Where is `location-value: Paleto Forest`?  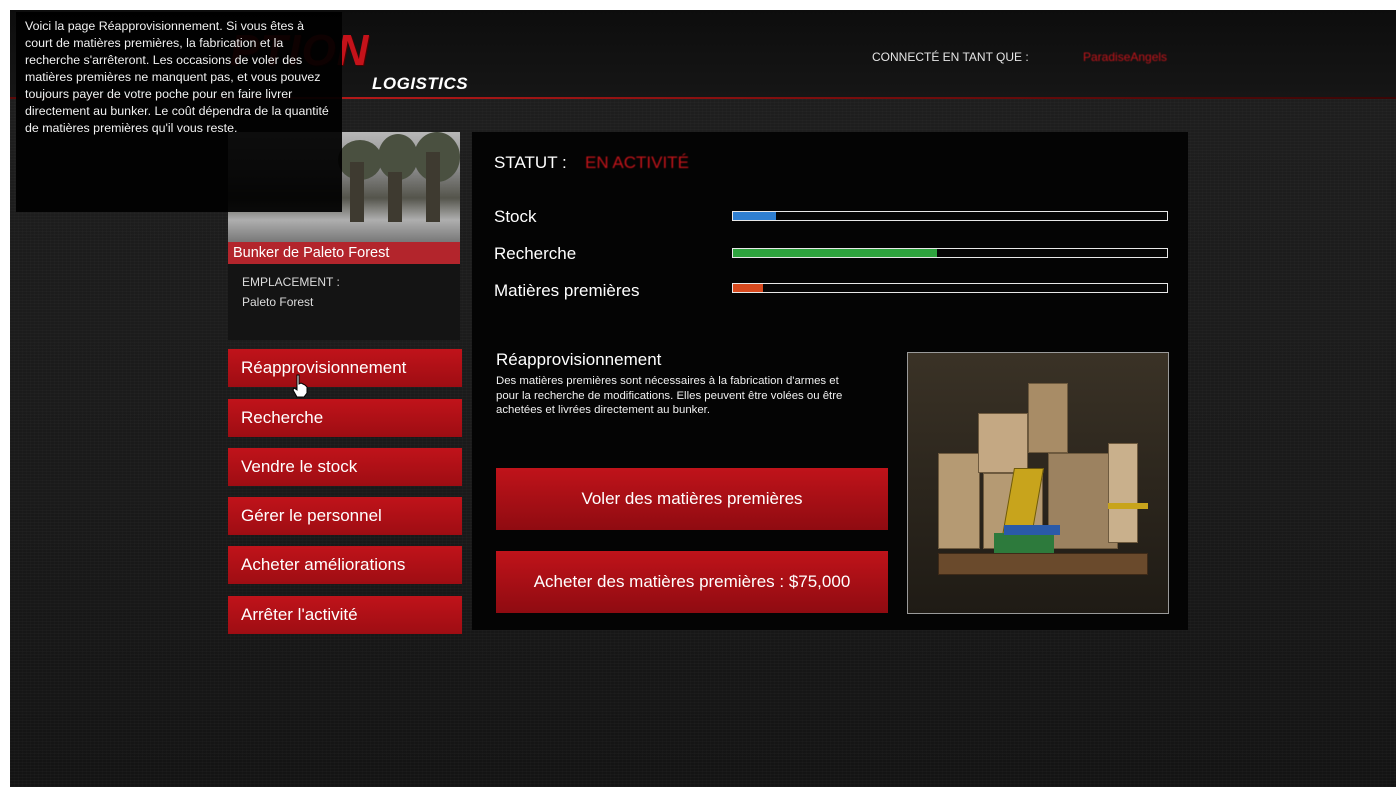 location-value: Paleto Forest is located at coordinates (278, 302).